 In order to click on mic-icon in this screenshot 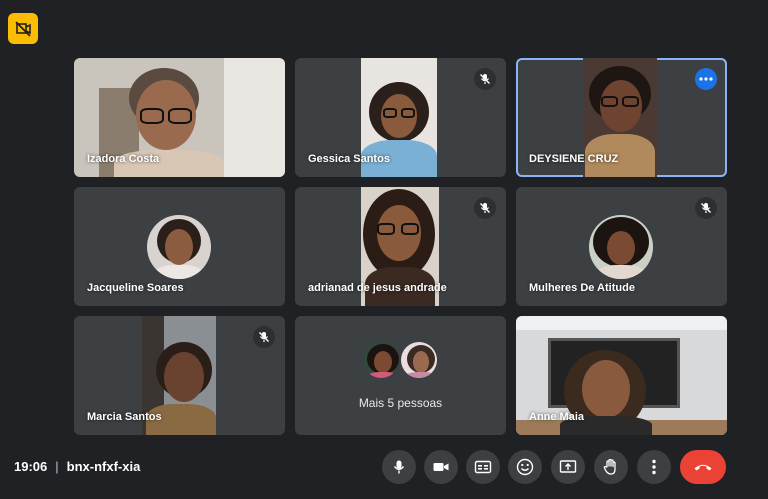, I will do `click(399, 467)`.